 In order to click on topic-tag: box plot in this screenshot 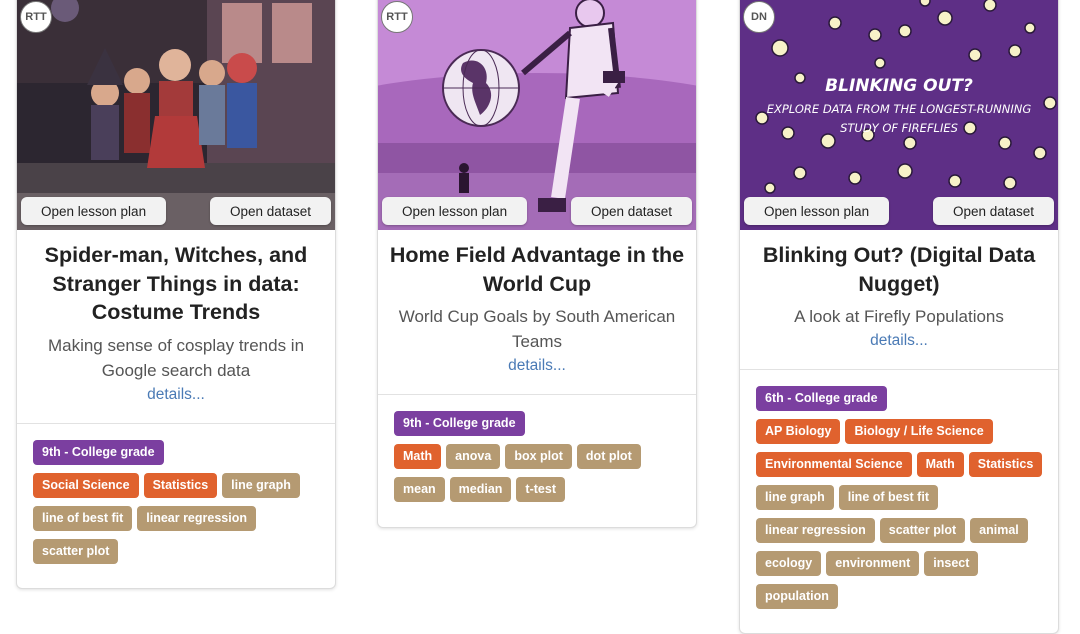, I will do `click(538, 456)`.